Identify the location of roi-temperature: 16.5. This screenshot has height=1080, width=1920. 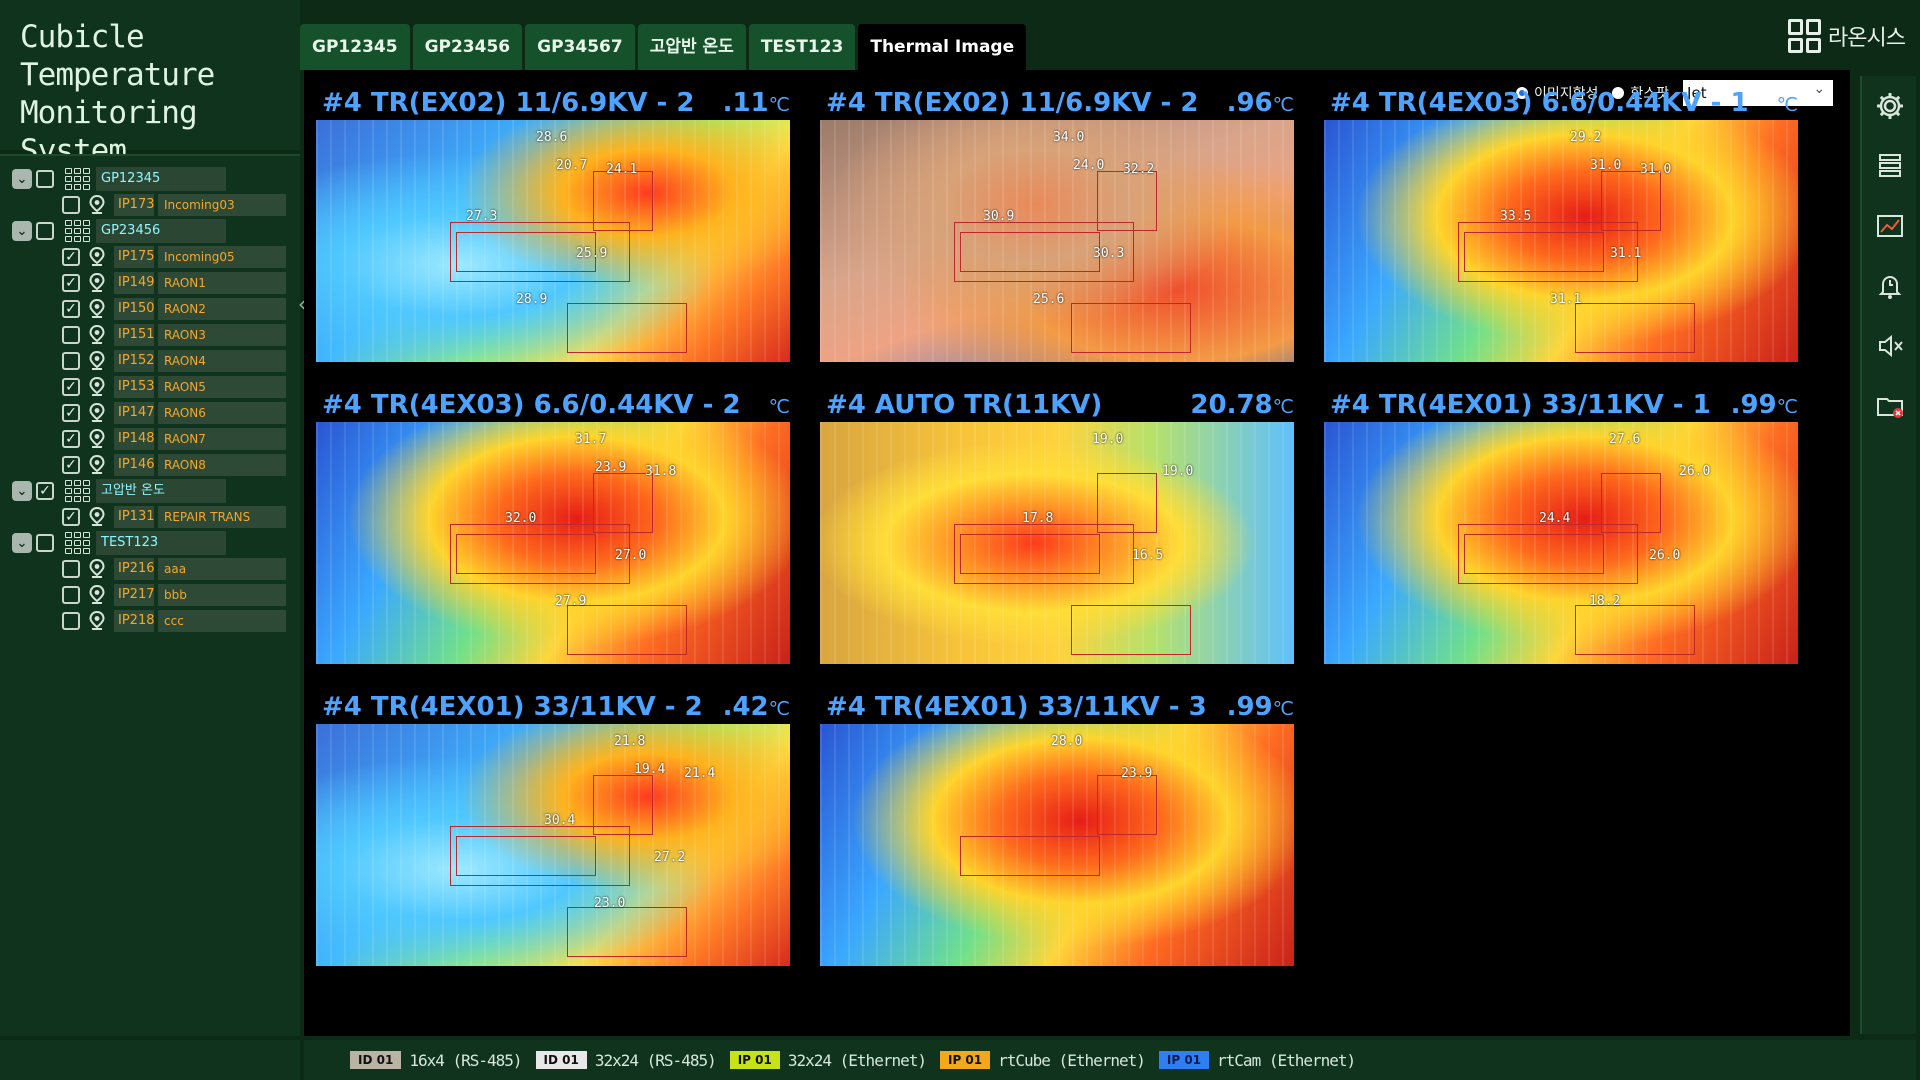
(1148, 555).